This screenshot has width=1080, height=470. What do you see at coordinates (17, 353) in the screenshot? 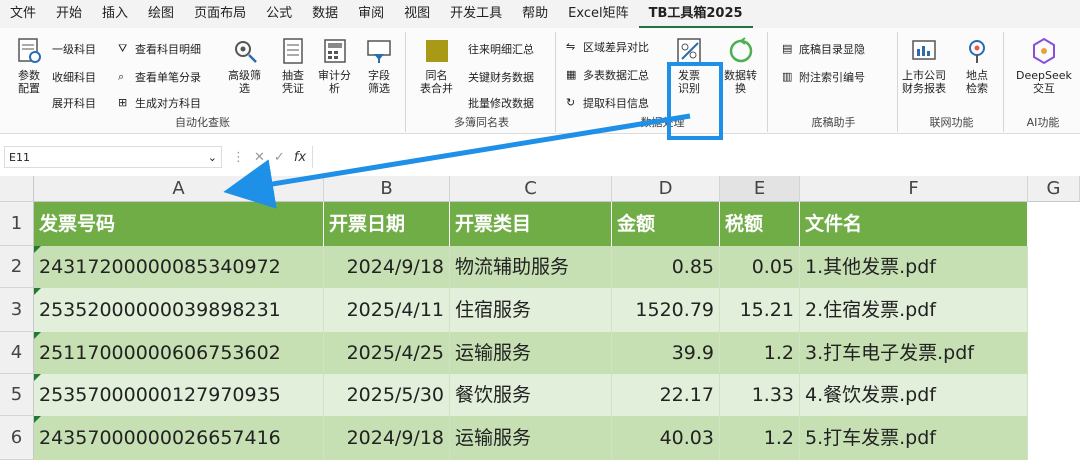
I see `row-header: 4` at bounding box center [17, 353].